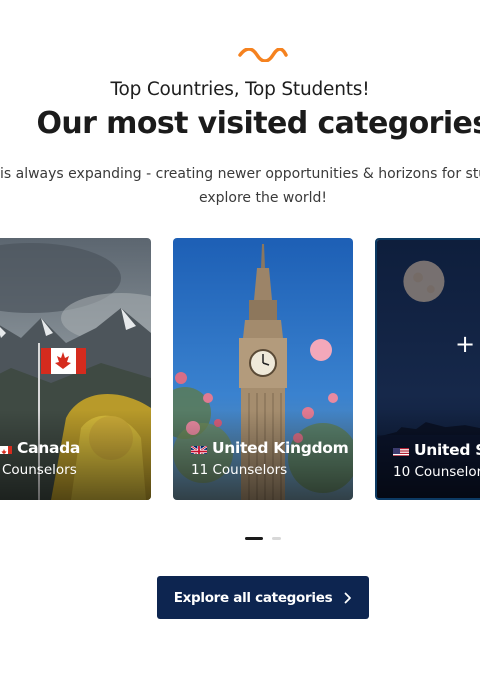  Describe the element at coordinates (254, 538) in the screenshot. I see `carousel-dot-active` at that location.